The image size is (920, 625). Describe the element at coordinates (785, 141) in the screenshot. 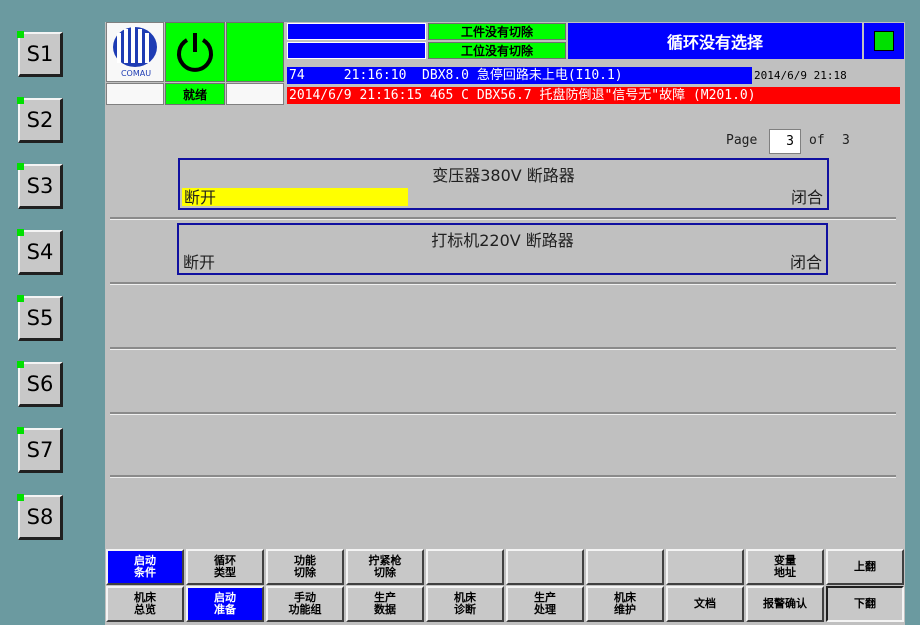

I see `page-number-input: 3` at that location.